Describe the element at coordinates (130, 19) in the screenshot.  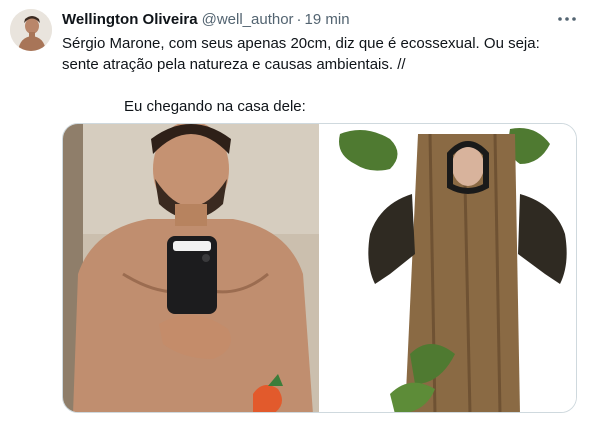
I see `display-name: Wellington Oliveira` at that location.